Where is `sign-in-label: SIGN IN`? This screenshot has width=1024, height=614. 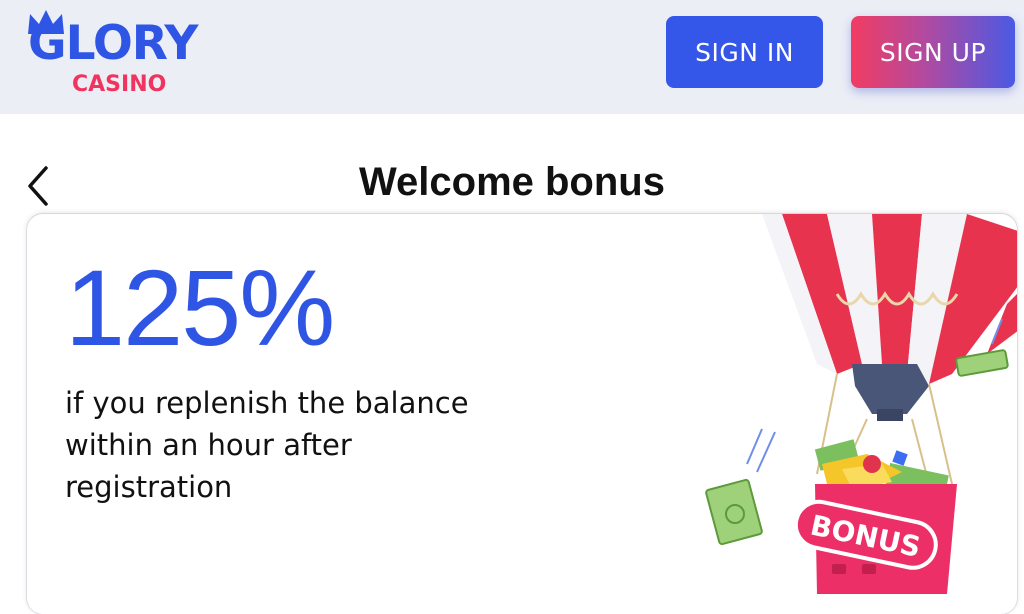 sign-in-label: SIGN IN is located at coordinates (744, 52).